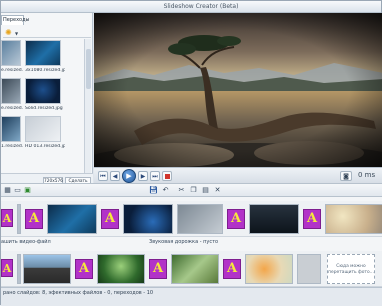  I want to click on cut-icon: ✂, so click(181, 190).